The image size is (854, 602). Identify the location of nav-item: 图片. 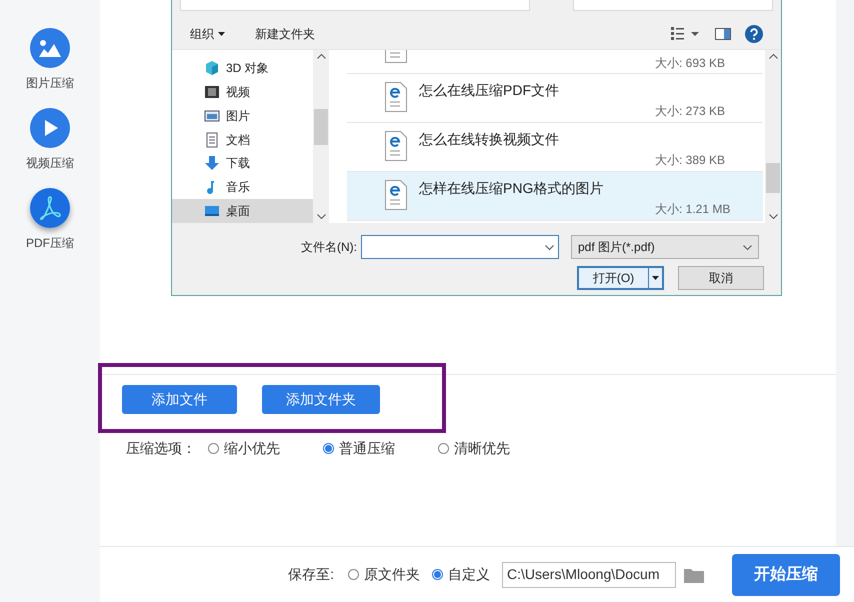
(242, 116).